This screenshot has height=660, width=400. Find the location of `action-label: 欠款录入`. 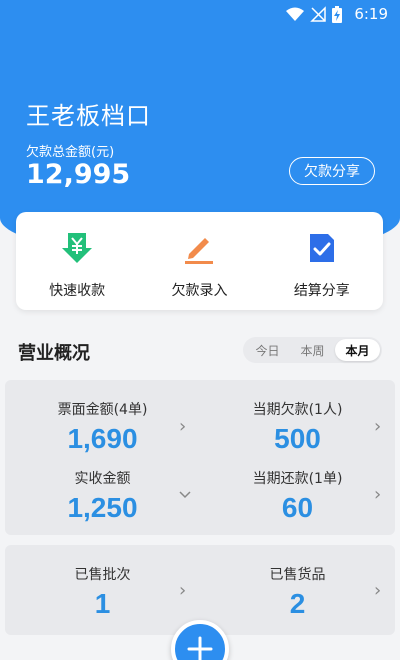

action-label: 欠款录入 is located at coordinates (199, 291).